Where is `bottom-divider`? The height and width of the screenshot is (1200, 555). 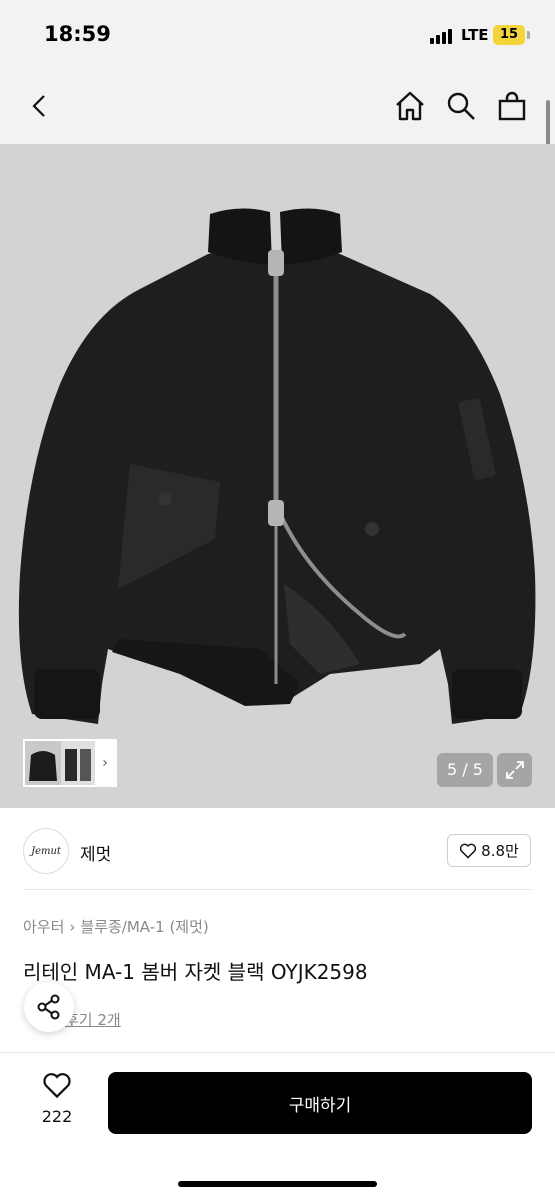
bottom-divider is located at coordinates (277, 1052).